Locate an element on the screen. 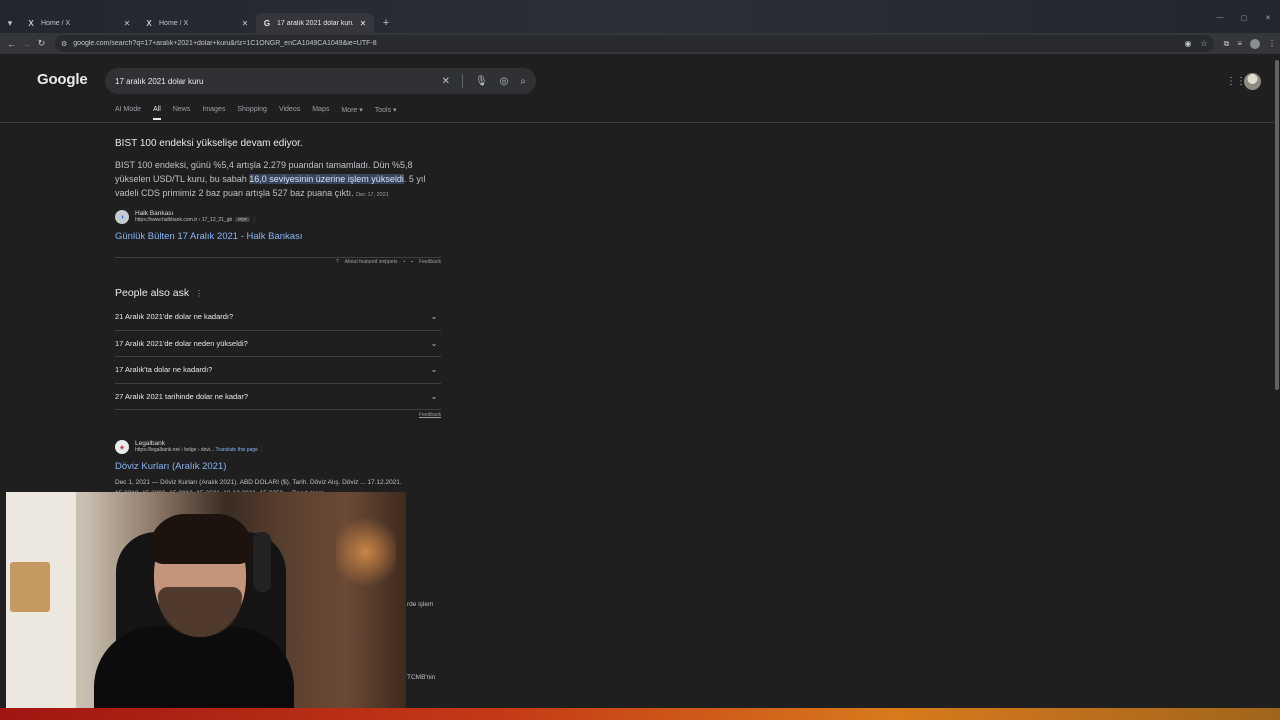 The width and height of the screenshot is (1280, 720). pdf-badge: PDF is located at coordinates (243, 219).